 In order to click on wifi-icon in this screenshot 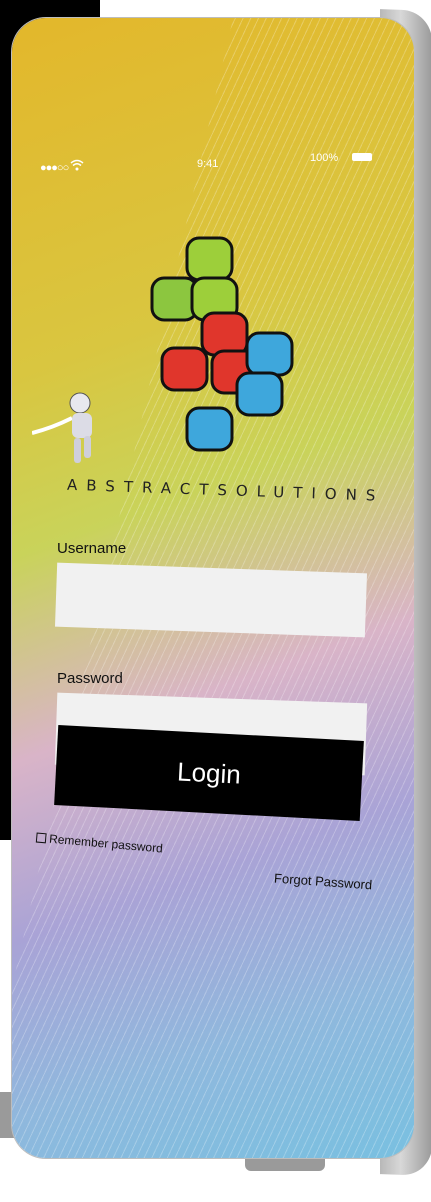, I will do `click(77, 165)`.